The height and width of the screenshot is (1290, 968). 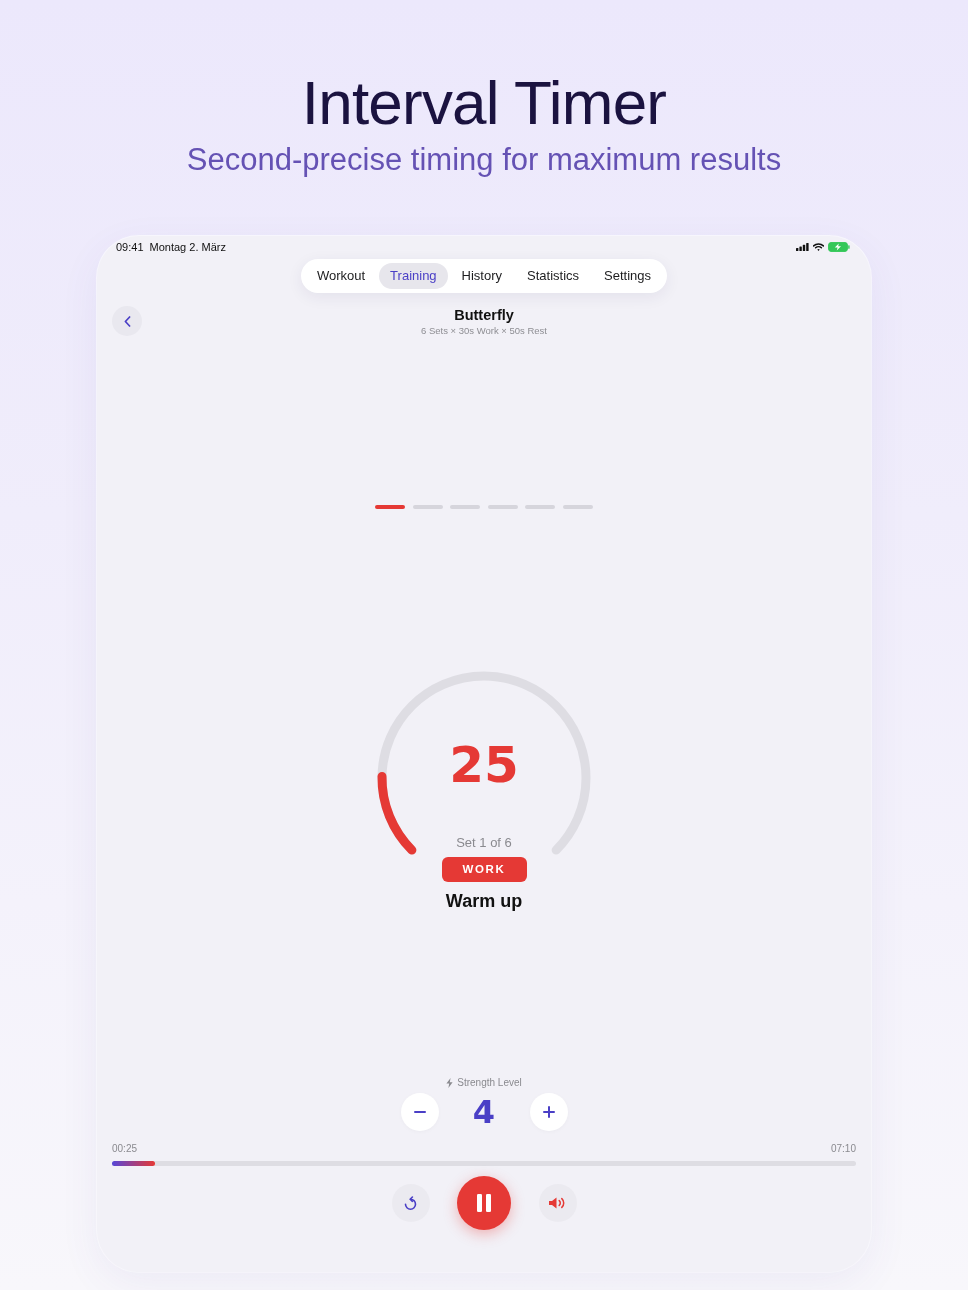 I want to click on chevron-left-icon, so click(x=127, y=321).